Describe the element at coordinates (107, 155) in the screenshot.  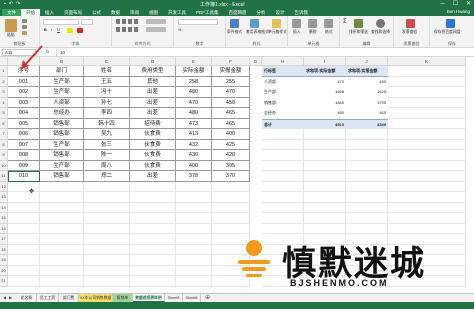
I see `table-cell: 陈一` at that location.